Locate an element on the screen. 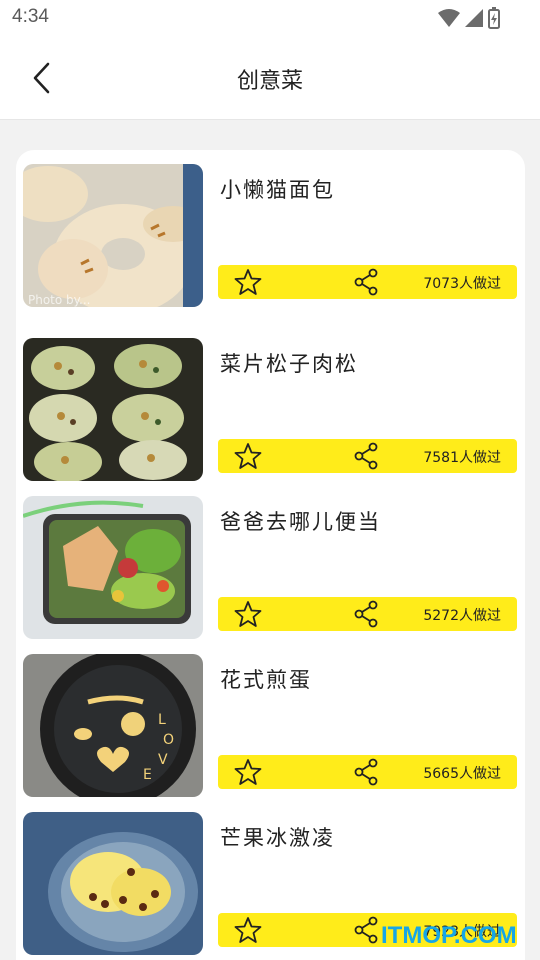 The width and height of the screenshot is (540, 960). recipe-action-bar: 7581人做过 is located at coordinates (367, 456).